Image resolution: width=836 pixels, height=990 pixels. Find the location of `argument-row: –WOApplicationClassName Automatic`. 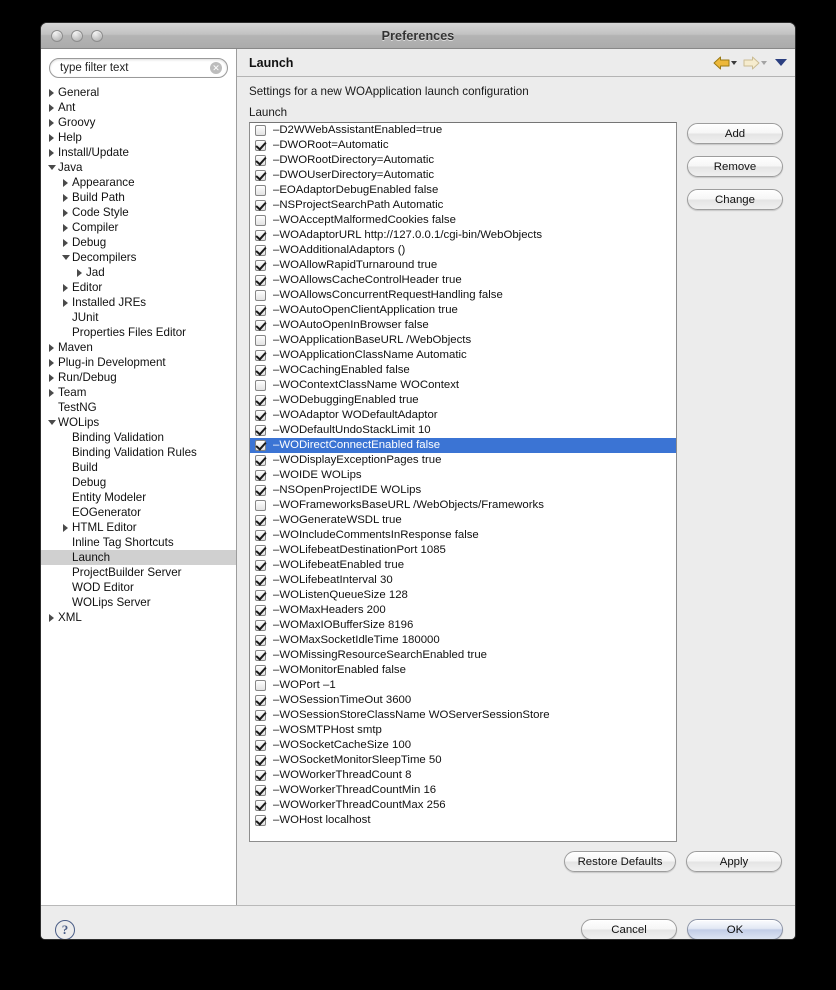

argument-row: –WOApplicationClassName Automatic is located at coordinates (463, 355).